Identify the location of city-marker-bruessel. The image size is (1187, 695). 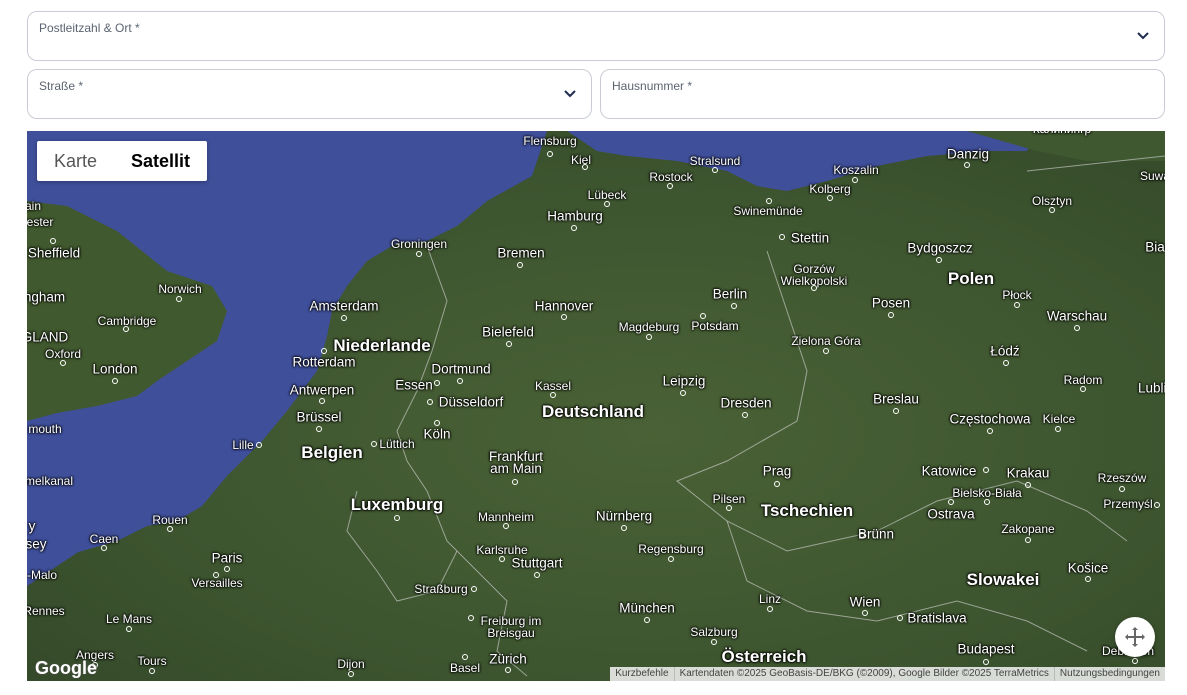
(319, 429).